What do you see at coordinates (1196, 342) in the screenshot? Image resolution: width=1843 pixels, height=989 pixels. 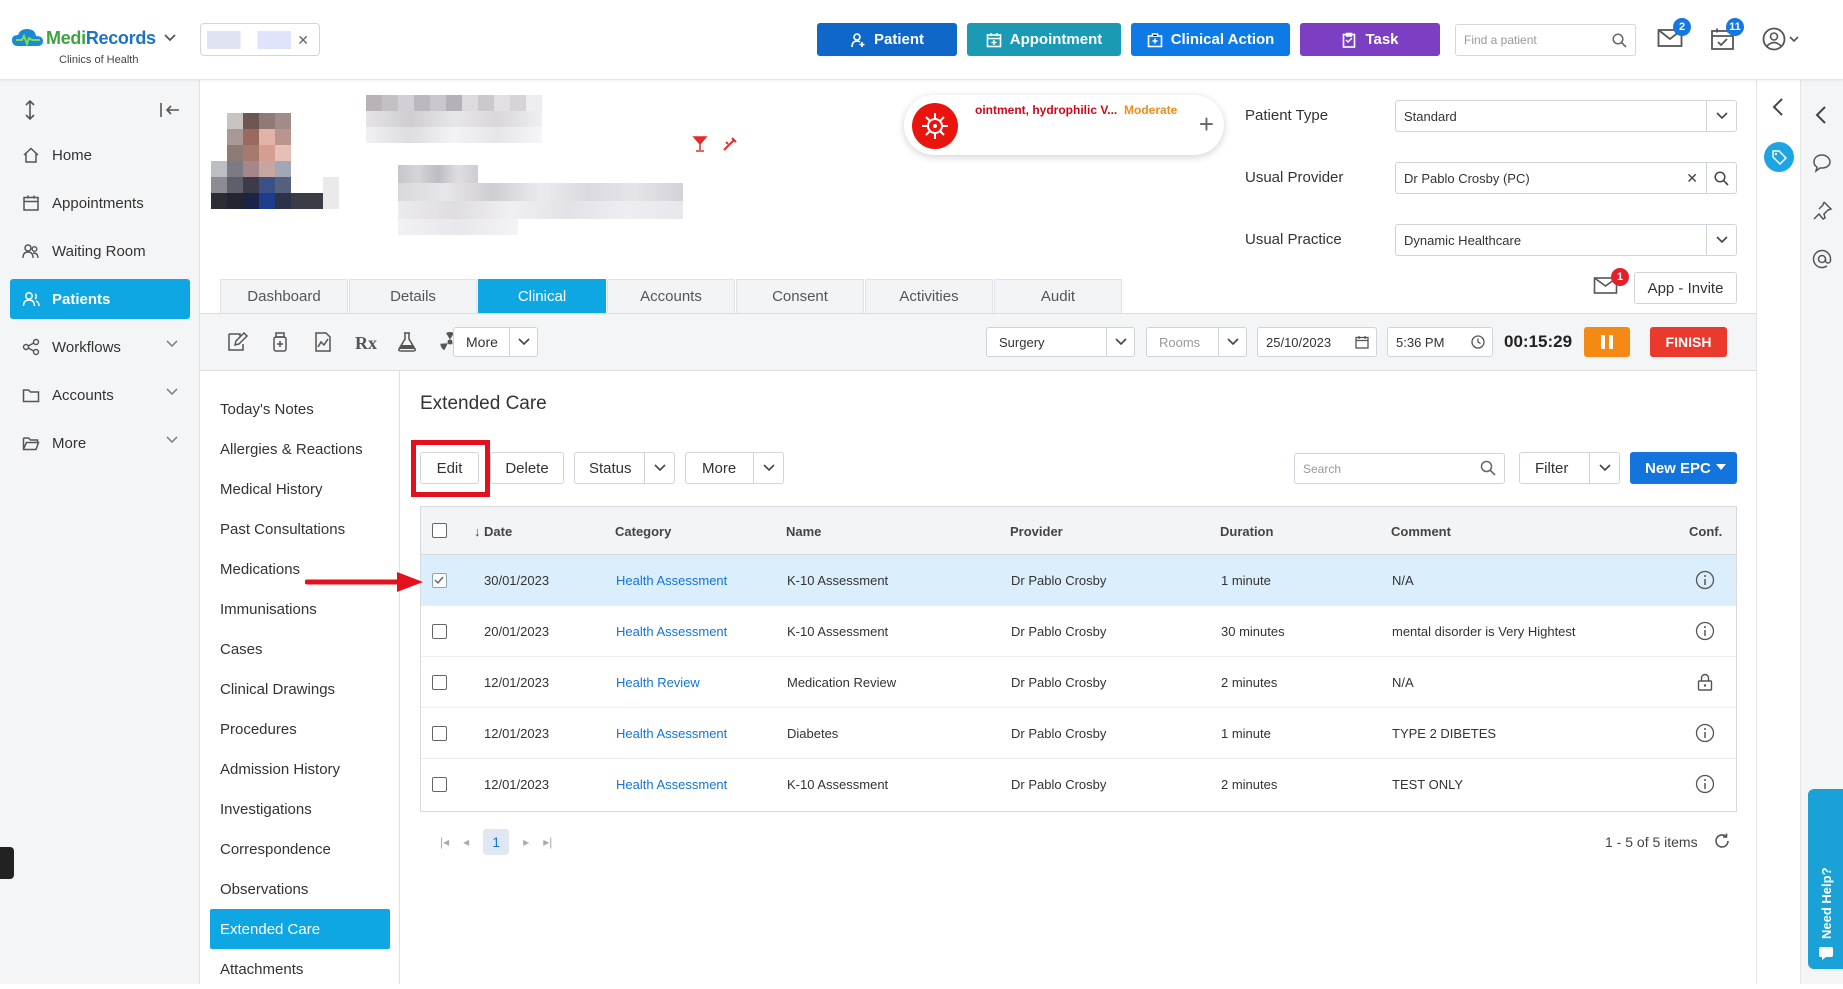 I see `rooms-select: Rooms` at bounding box center [1196, 342].